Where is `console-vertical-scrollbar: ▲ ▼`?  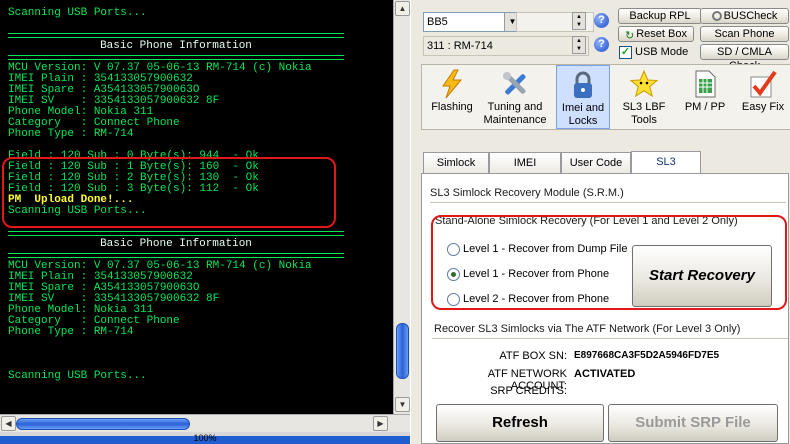
console-vertical-scrollbar: ▲ ▼ is located at coordinates (401, 207).